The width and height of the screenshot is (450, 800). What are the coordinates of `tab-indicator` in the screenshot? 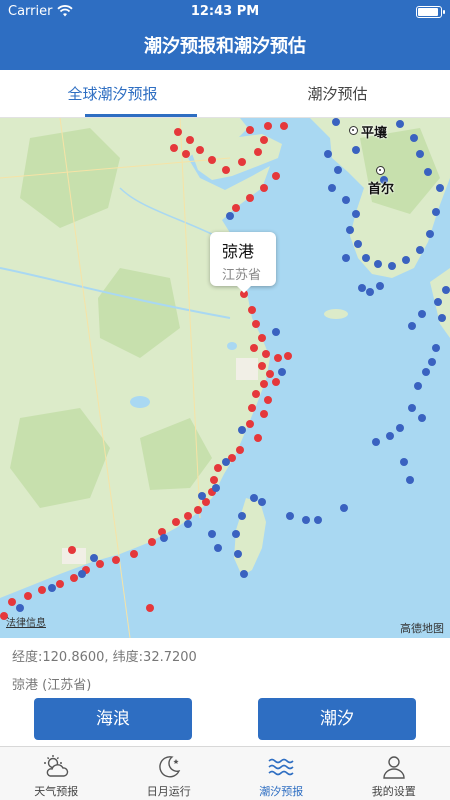 It's located at (141, 115).